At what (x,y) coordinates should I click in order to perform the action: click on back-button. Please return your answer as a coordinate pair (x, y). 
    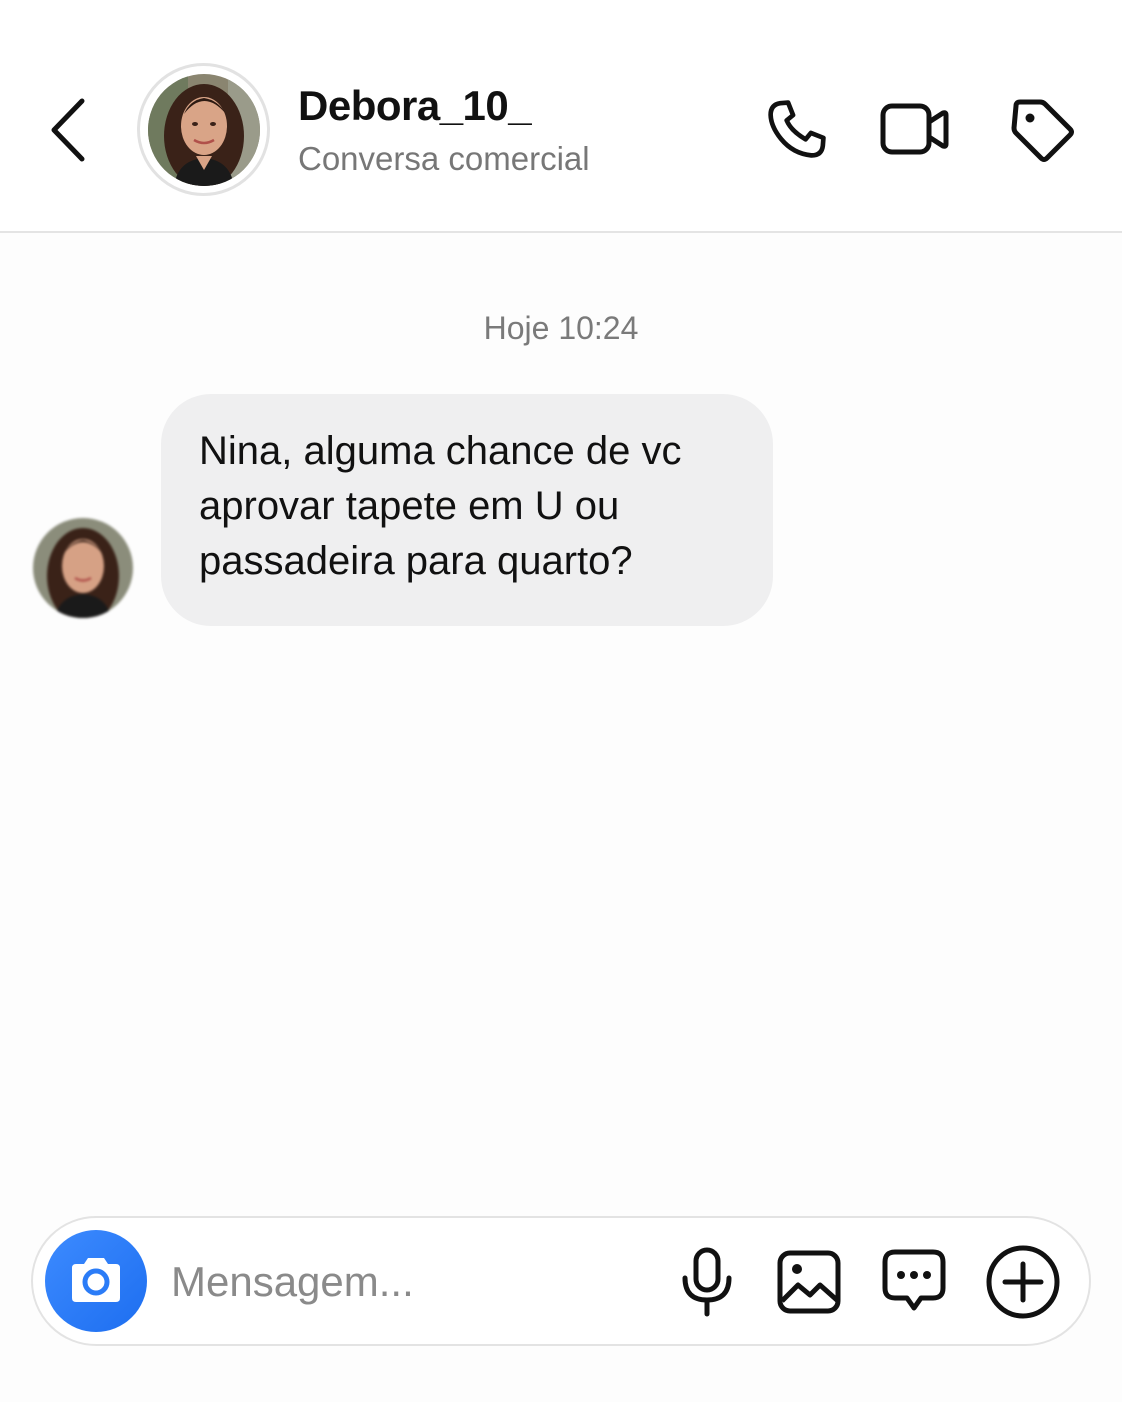
    Looking at the image, I should click on (68, 130).